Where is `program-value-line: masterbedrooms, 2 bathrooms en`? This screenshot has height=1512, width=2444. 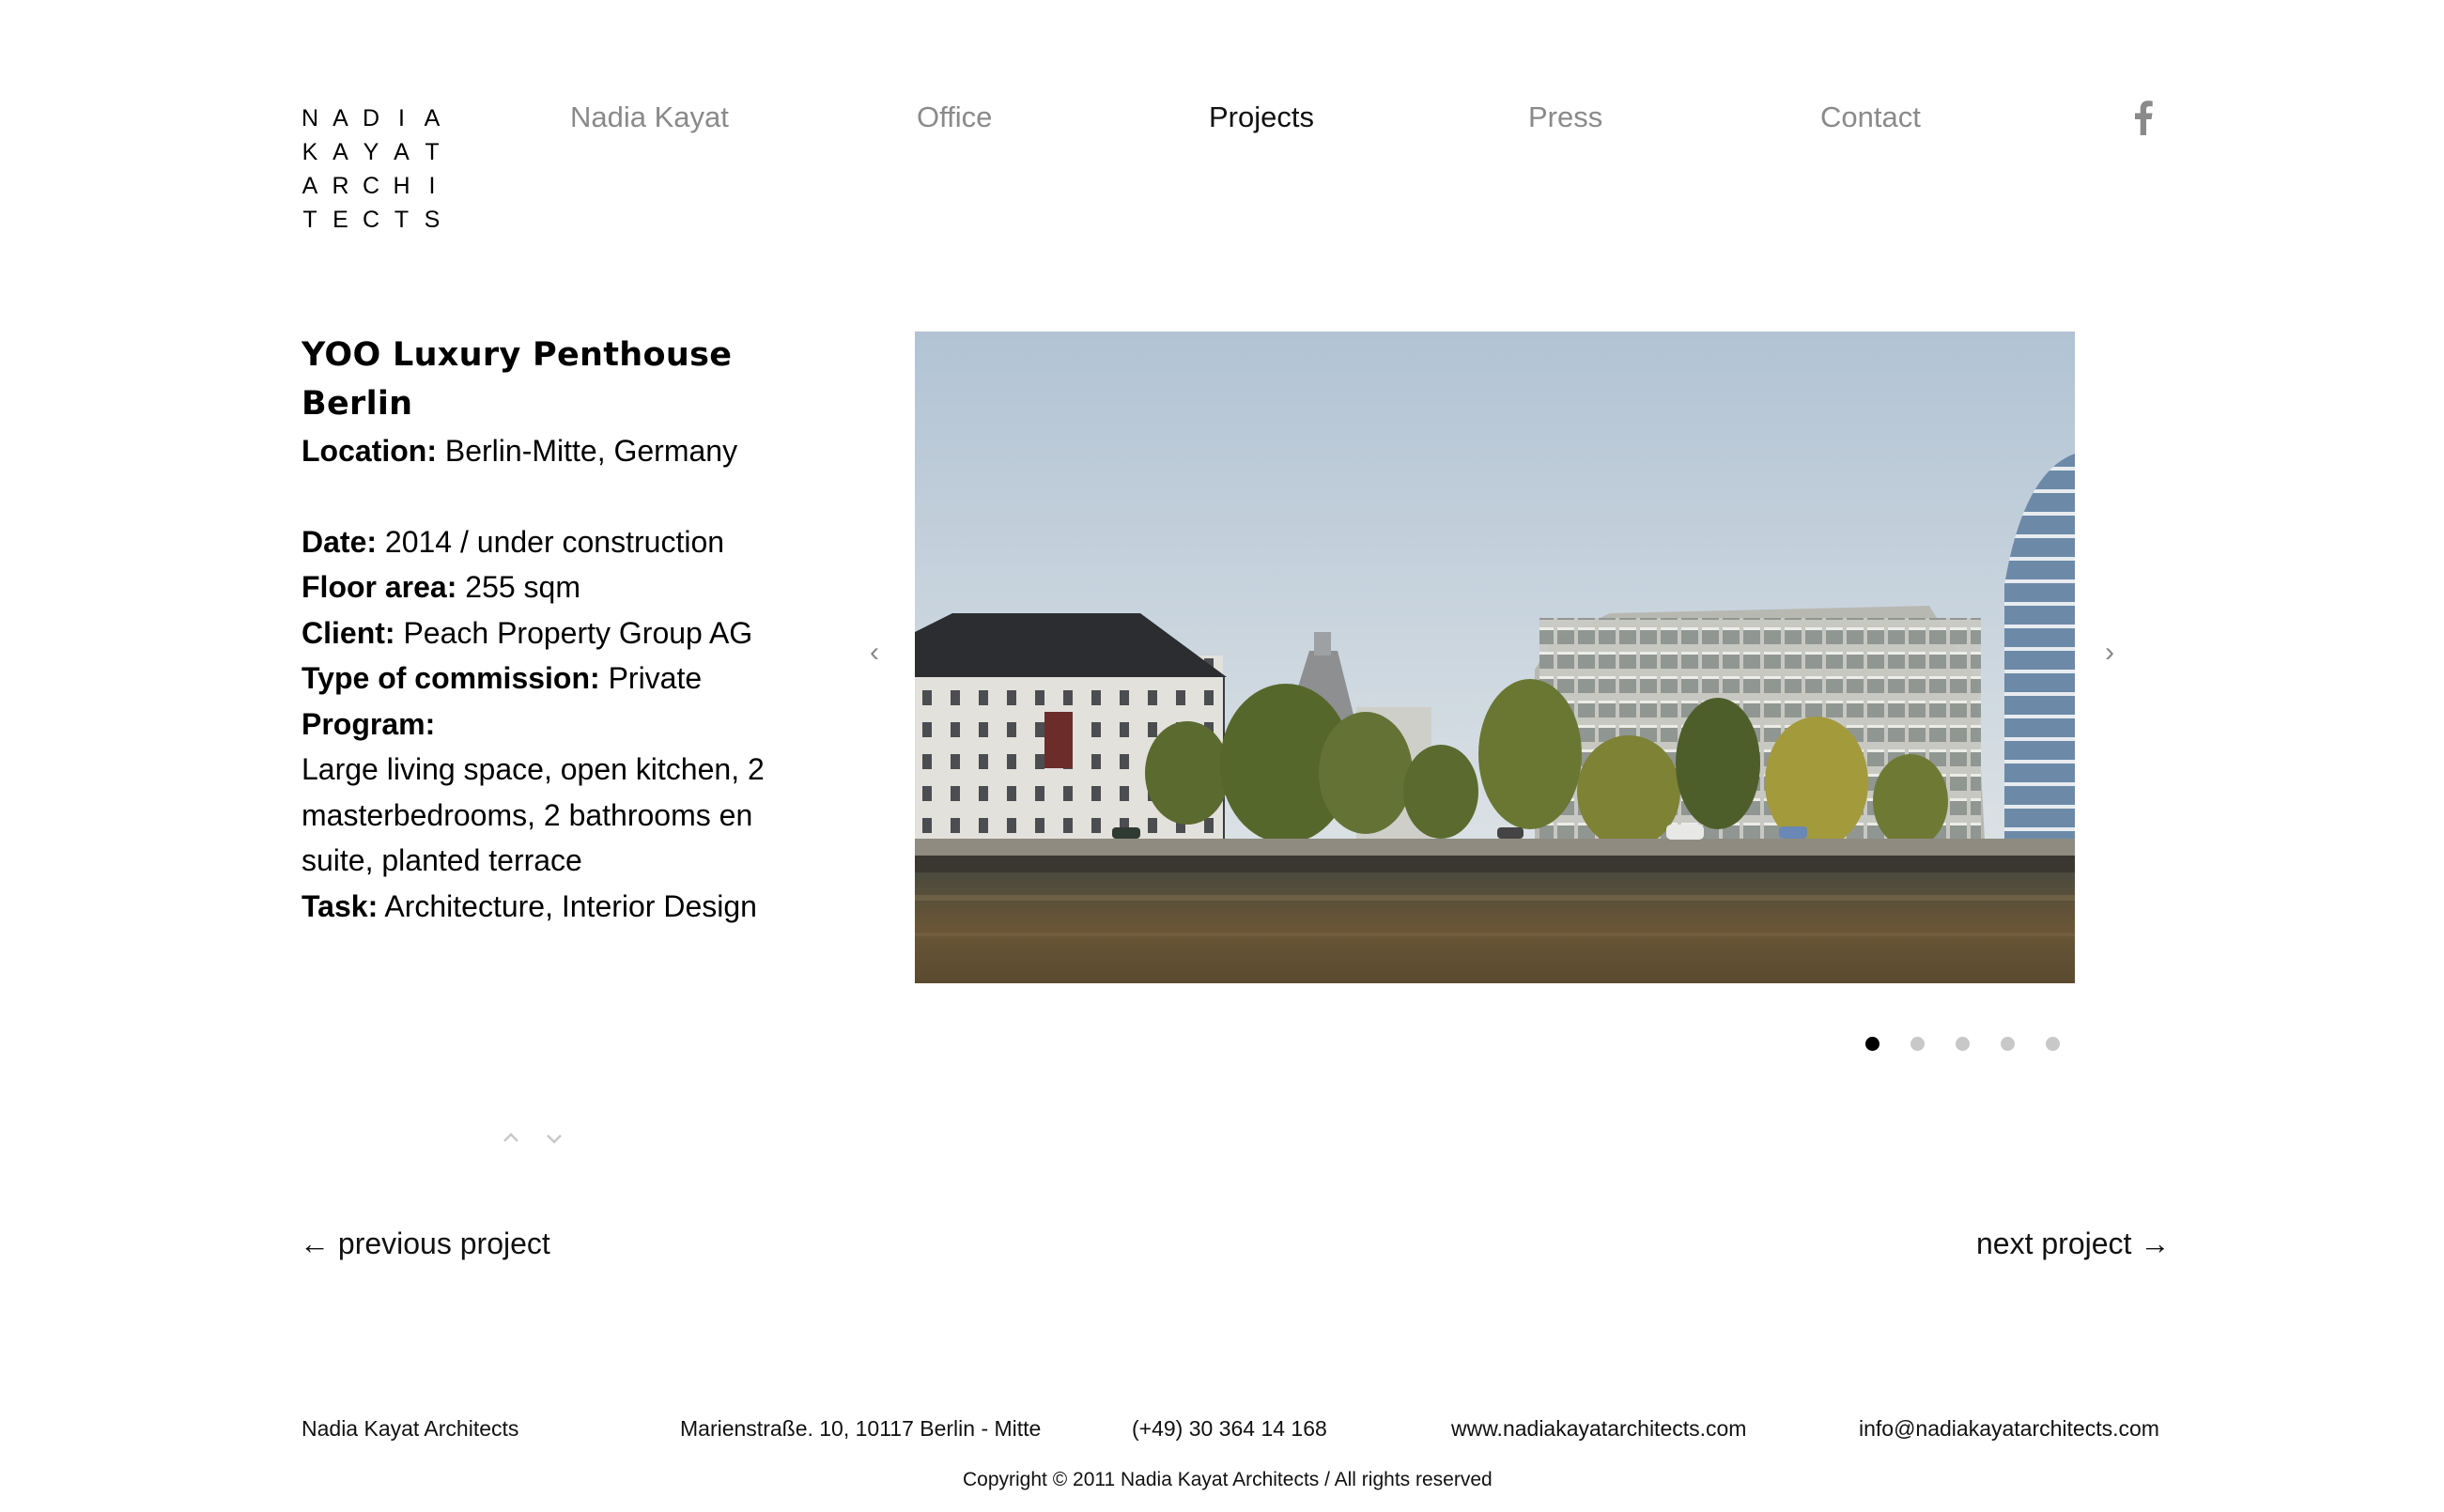 program-value-line: masterbedrooms, 2 bathrooms en is located at coordinates (527, 815).